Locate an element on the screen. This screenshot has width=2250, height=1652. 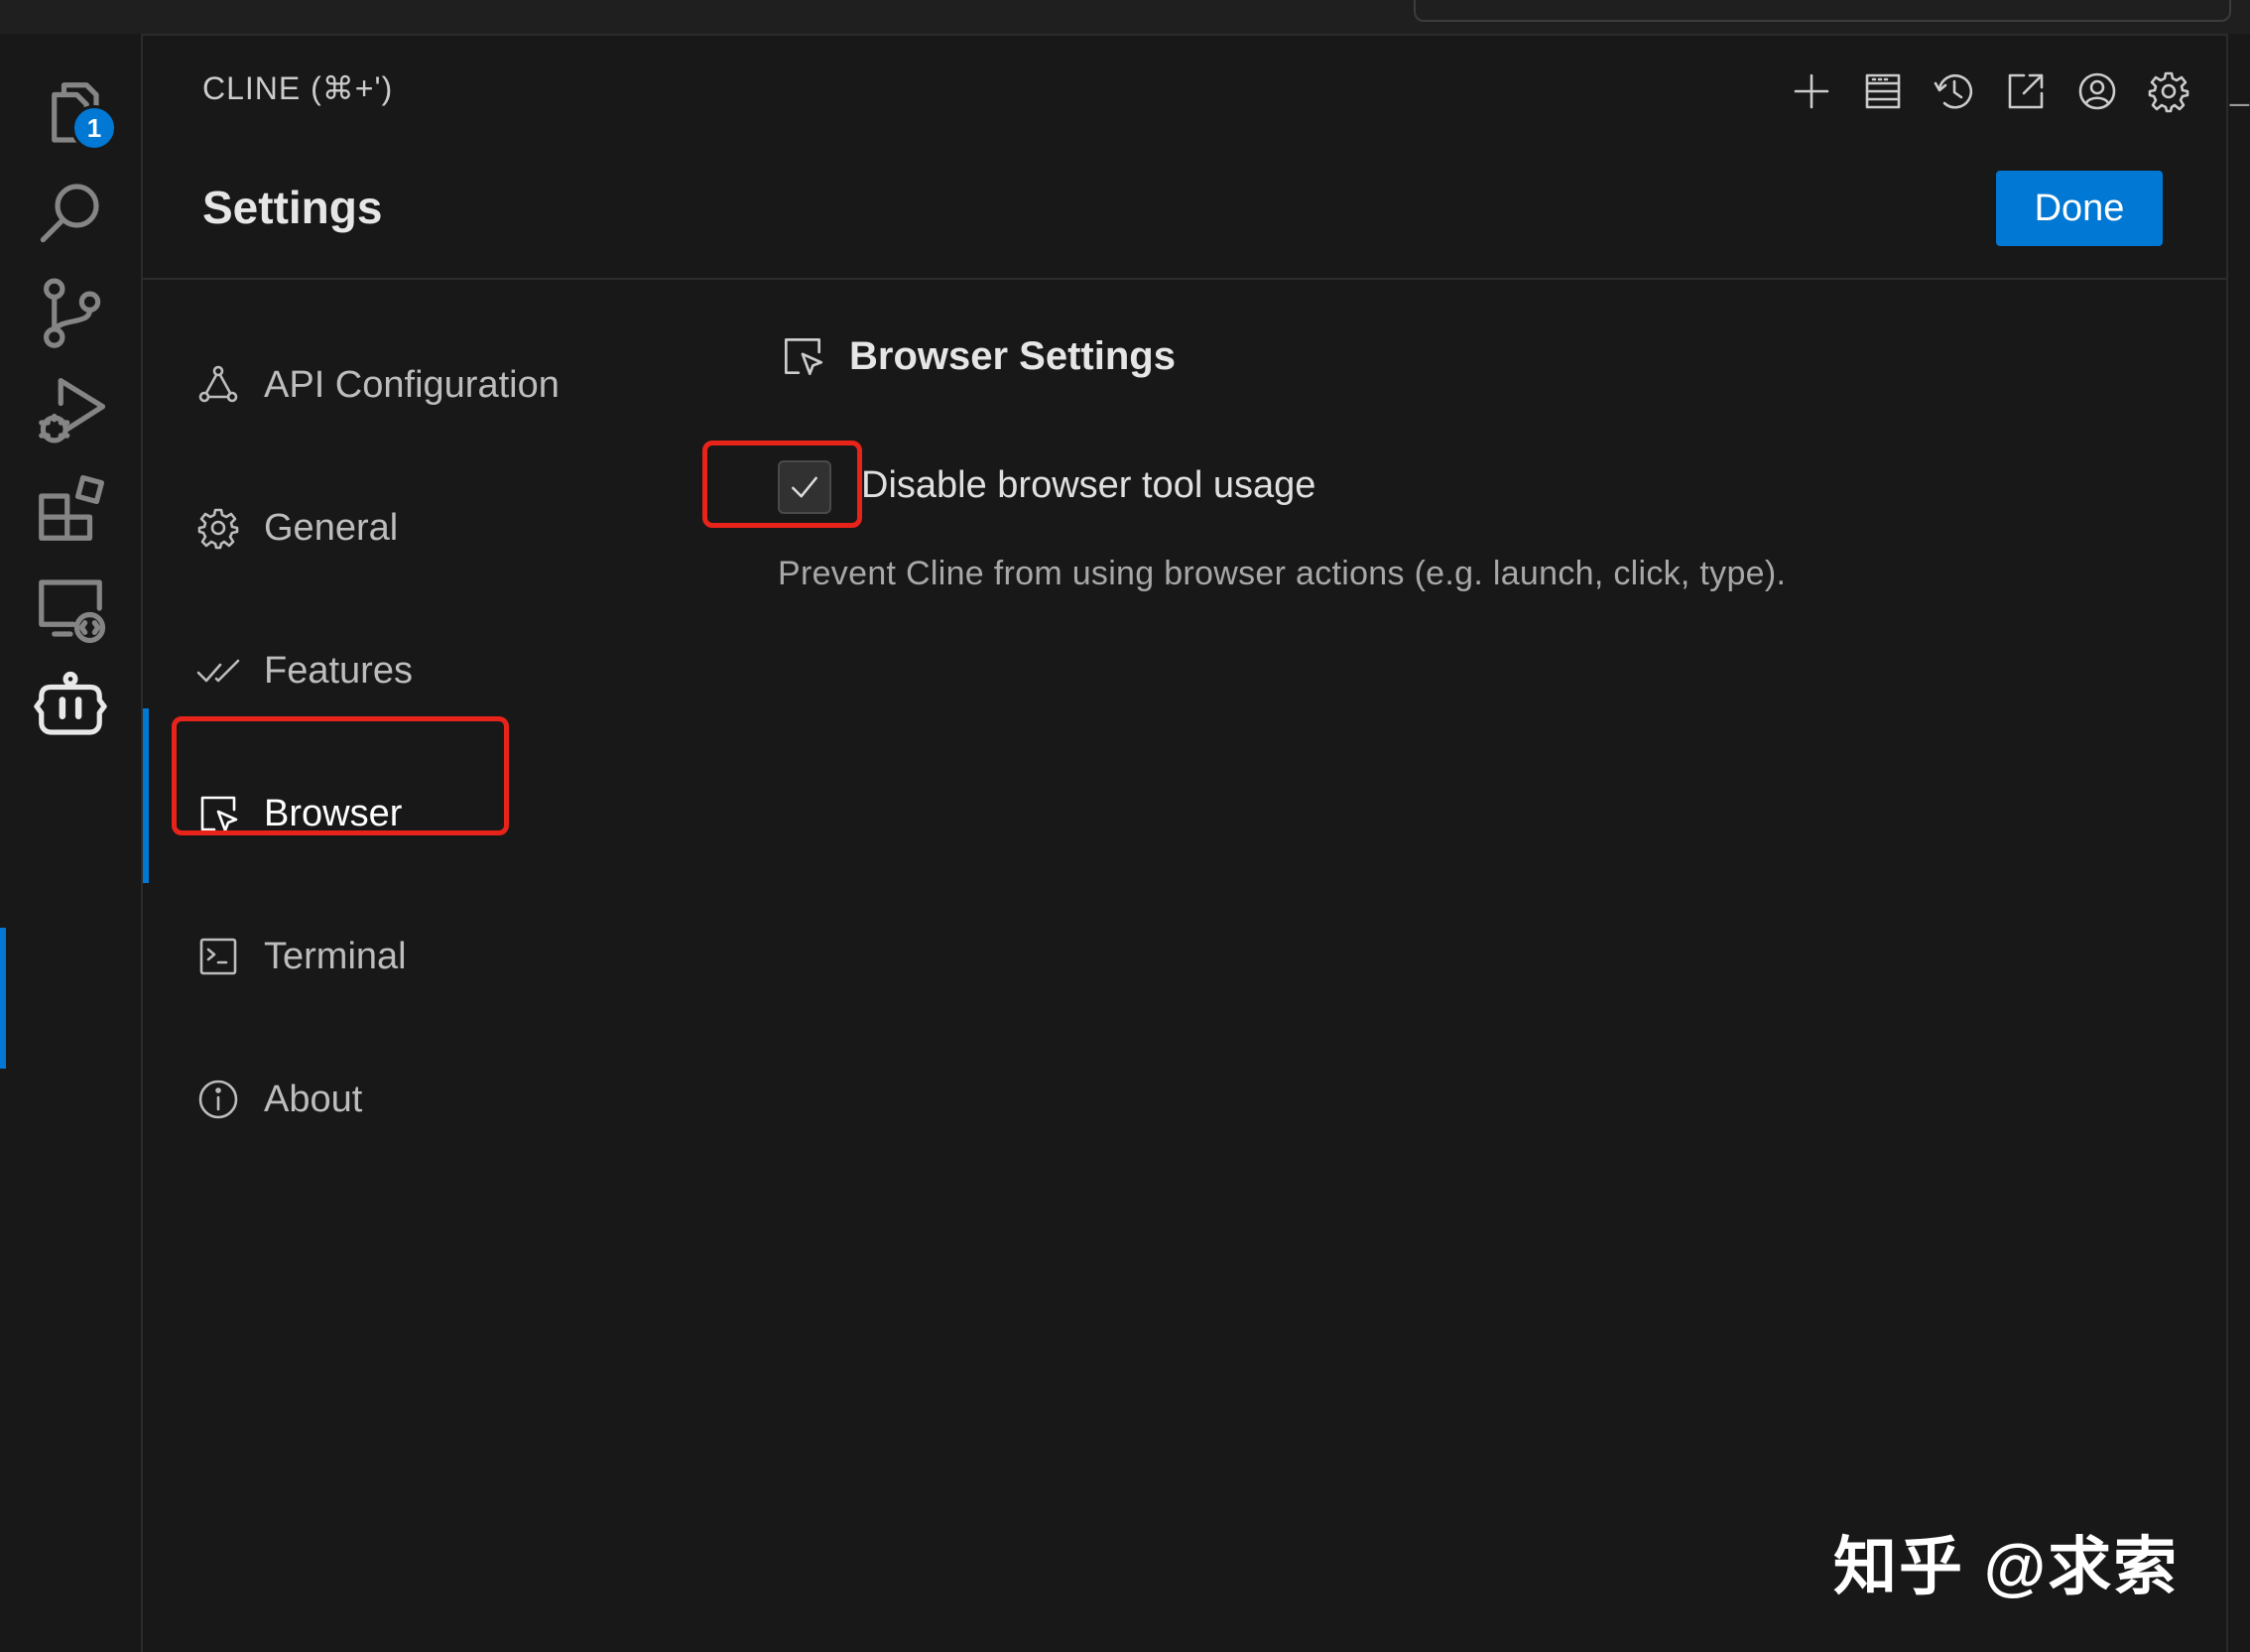
terminal-icon is located at coordinates (218, 956).